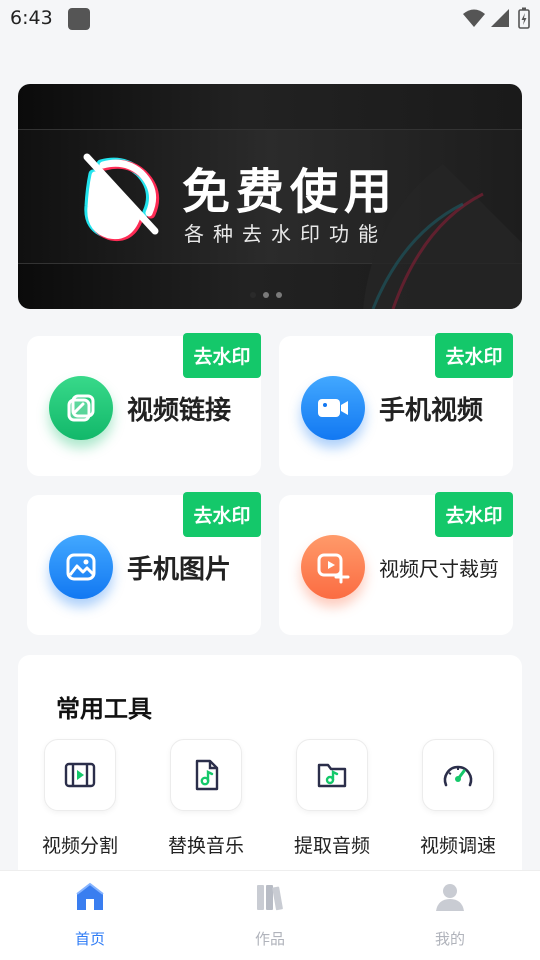  What do you see at coordinates (31, 18) in the screenshot?
I see `status-time: 6:43` at bounding box center [31, 18].